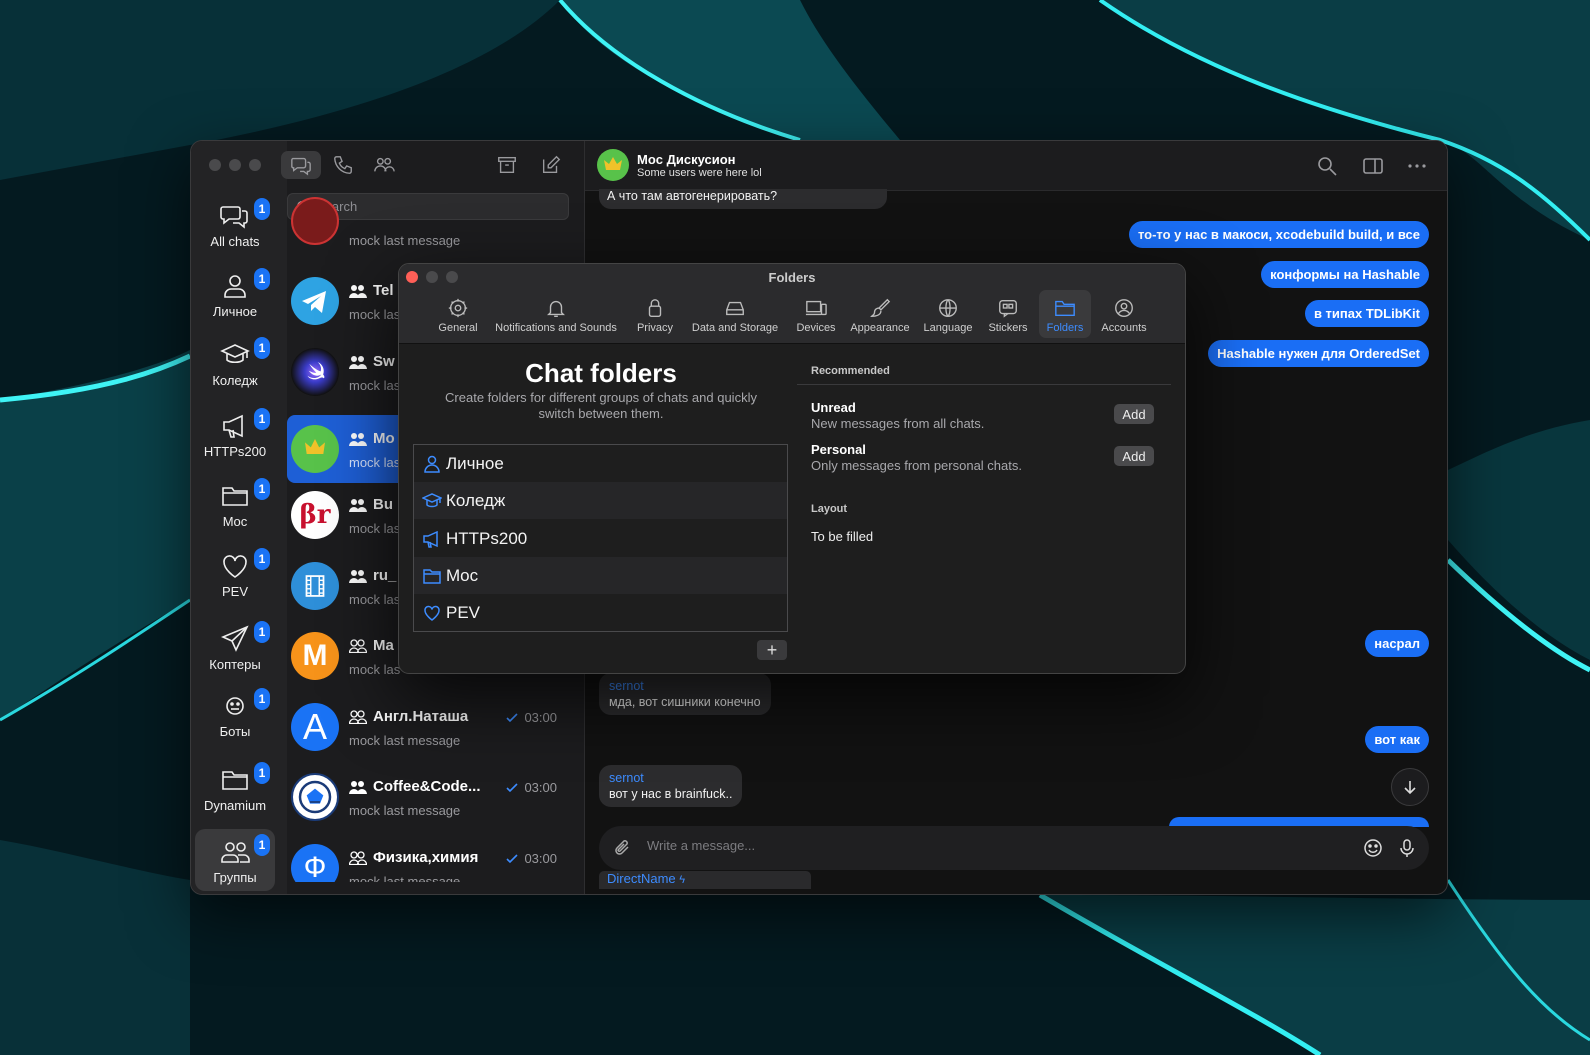  I want to click on rail-label: PEV, so click(234, 591).